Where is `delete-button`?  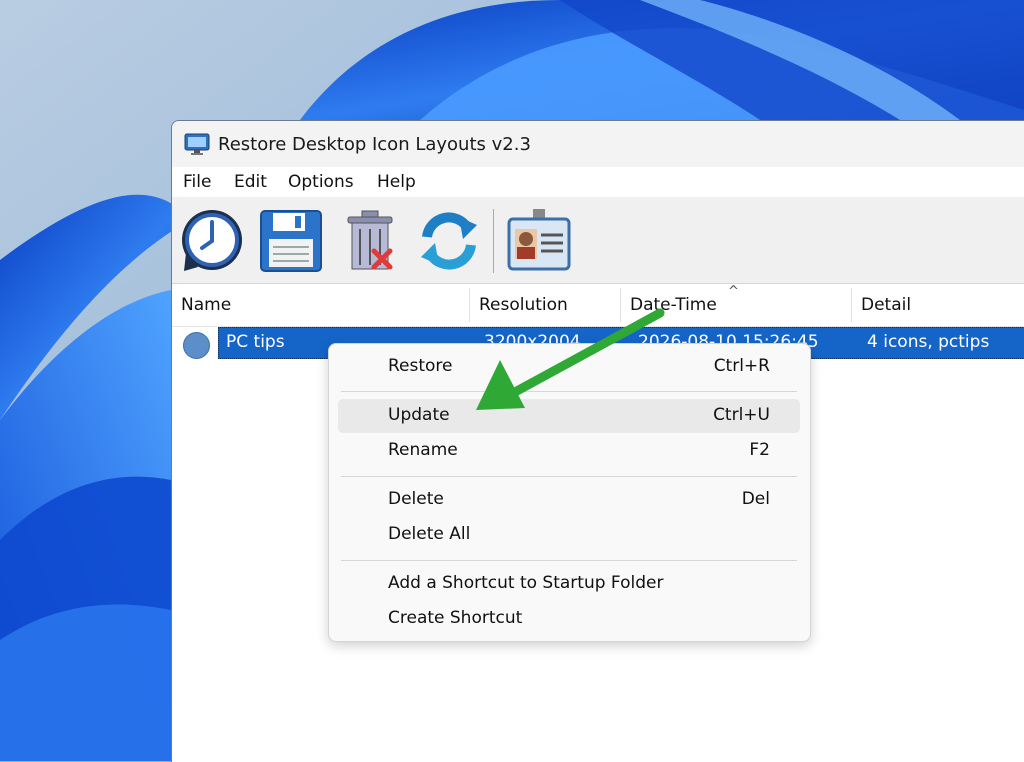
delete-button is located at coordinates (370, 241).